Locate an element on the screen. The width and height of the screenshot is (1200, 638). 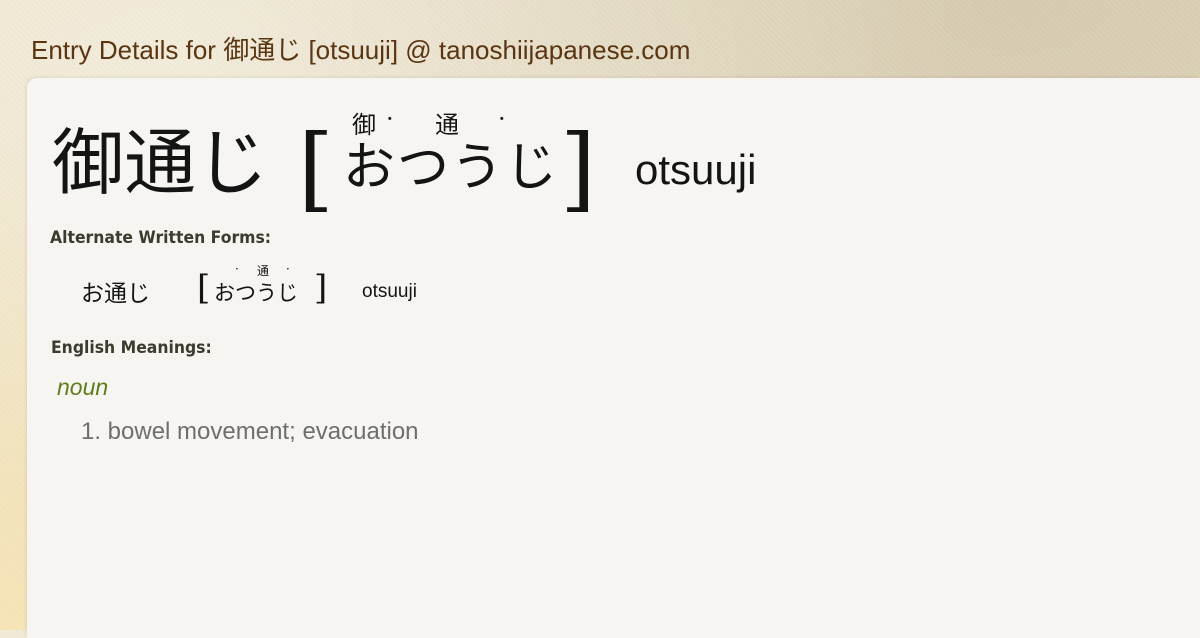
page-title-suffix: [otsuuji] @ tanoshiijapanese.com is located at coordinates (499, 50).